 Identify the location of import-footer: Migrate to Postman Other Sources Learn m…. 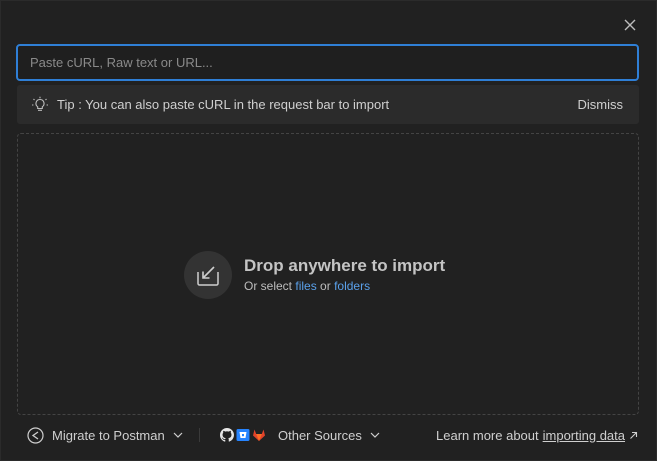
(329, 435).